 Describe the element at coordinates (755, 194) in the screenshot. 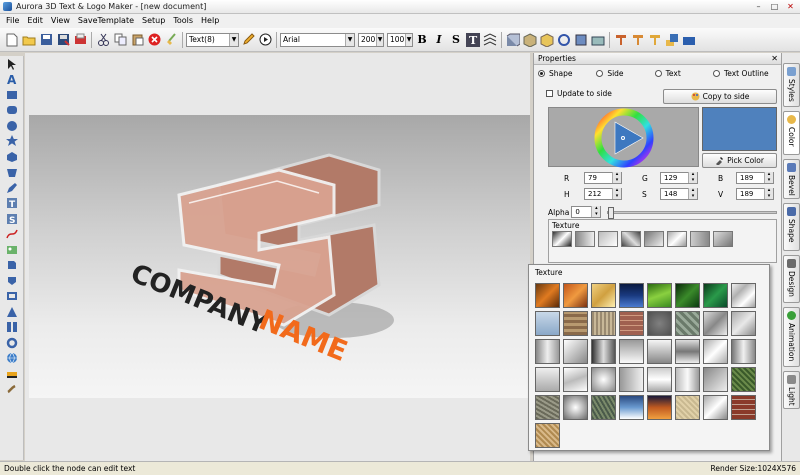

I see `v-input: 189` at that location.